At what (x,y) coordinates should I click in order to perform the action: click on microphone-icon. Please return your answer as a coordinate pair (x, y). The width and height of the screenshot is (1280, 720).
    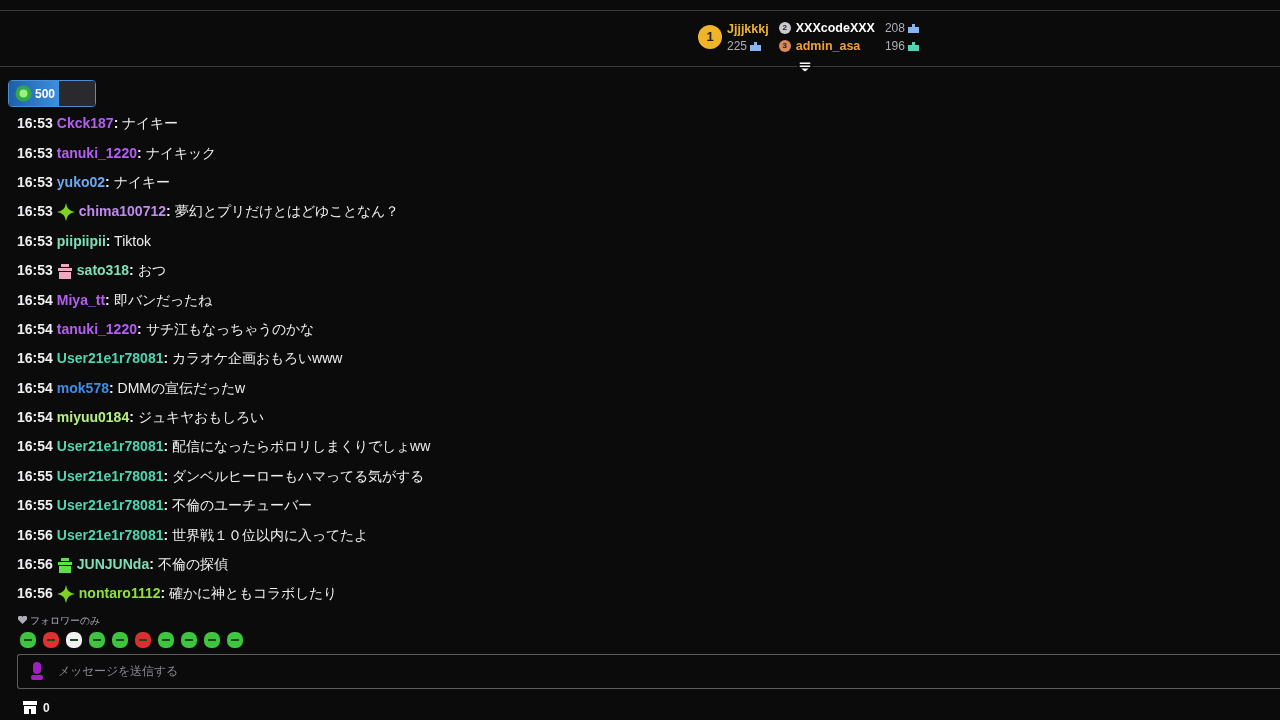
    Looking at the image, I should click on (37, 671).